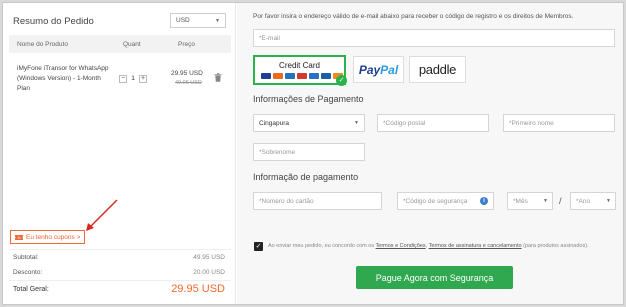 This screenshot has width=626, height=307. I want to click on quantity-value: 1, so click(133, 78).